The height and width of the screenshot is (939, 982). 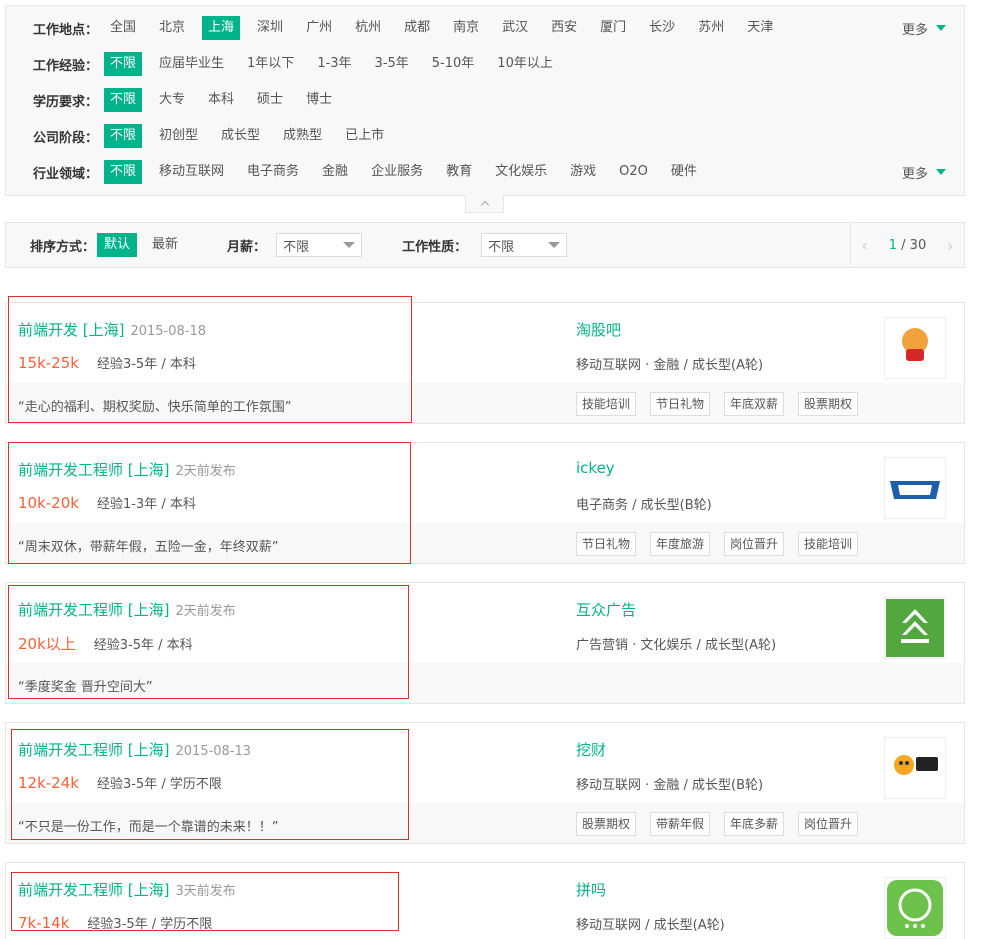 I want to click on job-advantage: “周末双休，带薪年假，五险一金，年终双薪”, so click(x=148, y=547).